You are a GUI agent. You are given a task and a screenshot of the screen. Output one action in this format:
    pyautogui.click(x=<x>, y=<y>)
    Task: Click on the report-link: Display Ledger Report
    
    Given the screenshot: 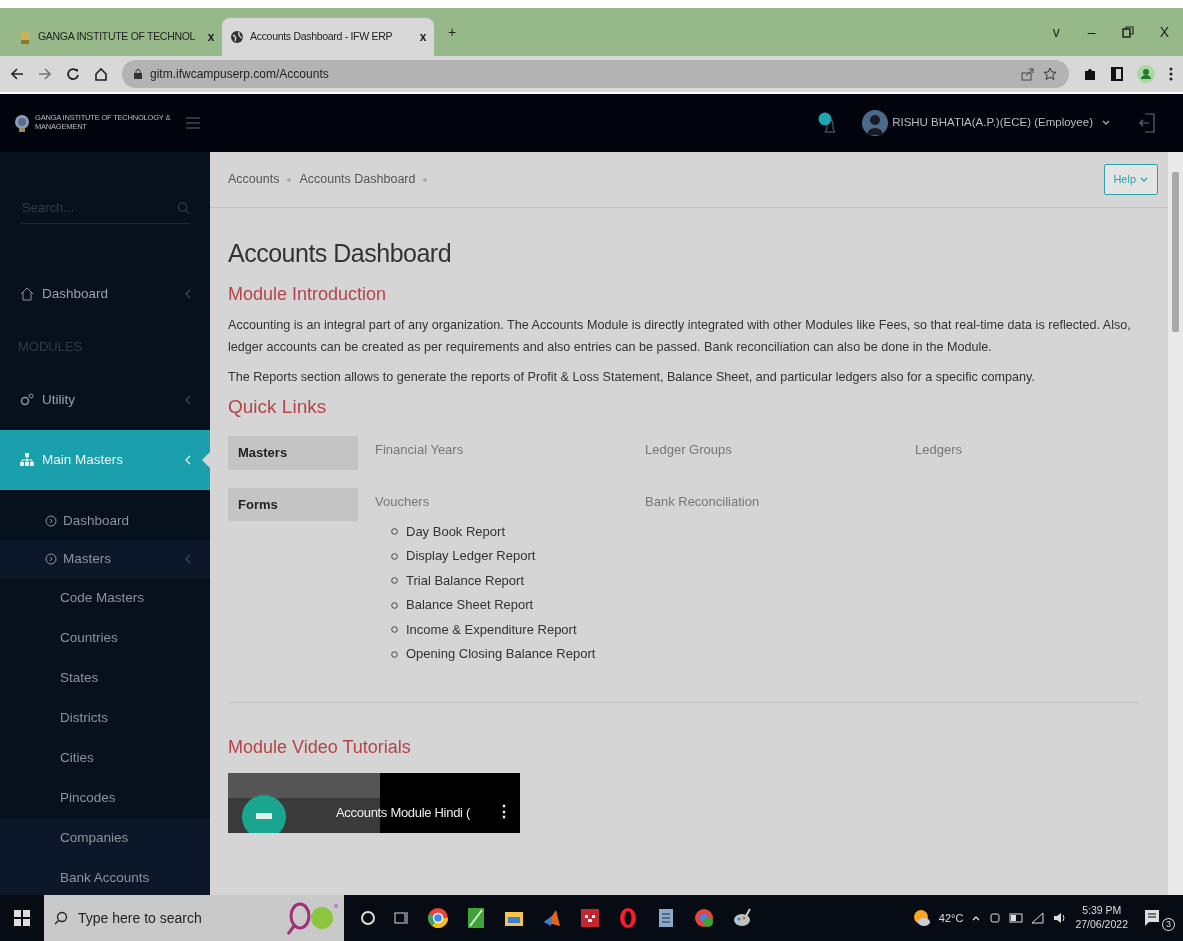 What is the action you would take?
    pyautogui.click(x=471, y=556)
    